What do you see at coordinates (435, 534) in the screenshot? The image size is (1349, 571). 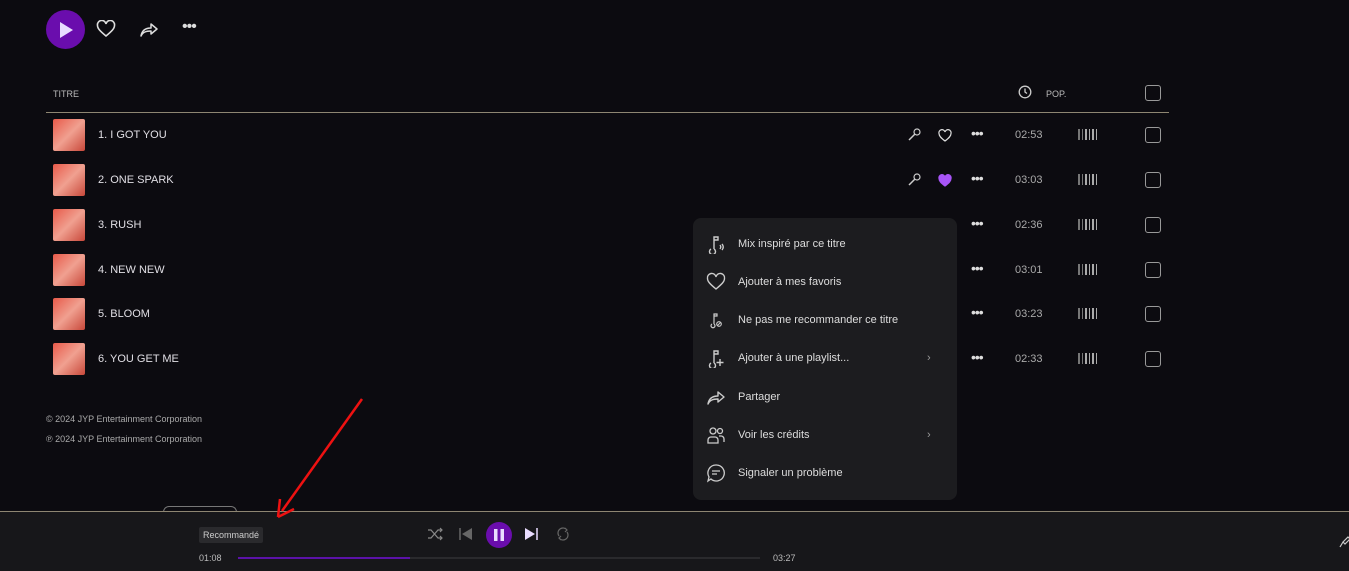 I see `shuffle-icon` at bounding box center [435, 534].